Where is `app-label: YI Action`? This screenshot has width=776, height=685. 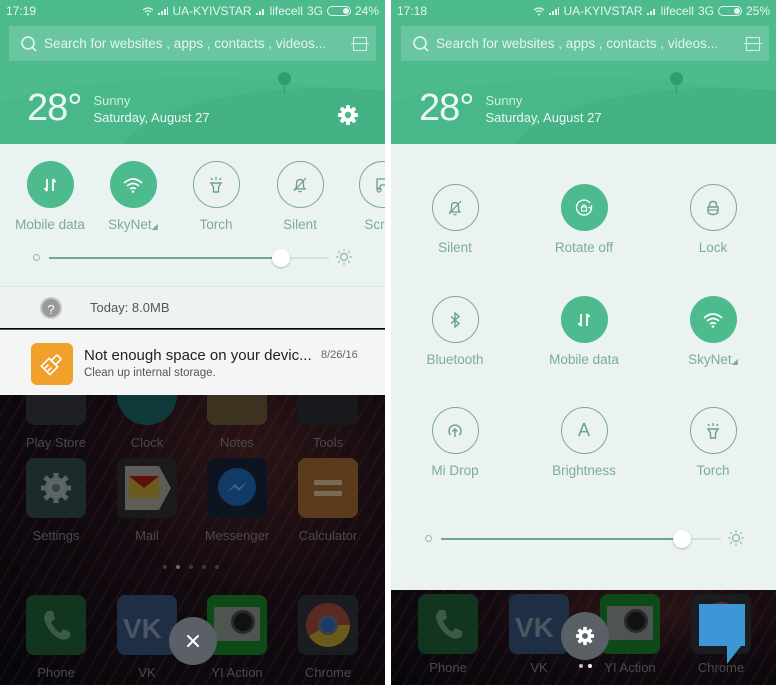 app-label: YI Action is located at coordinates (237, 672).